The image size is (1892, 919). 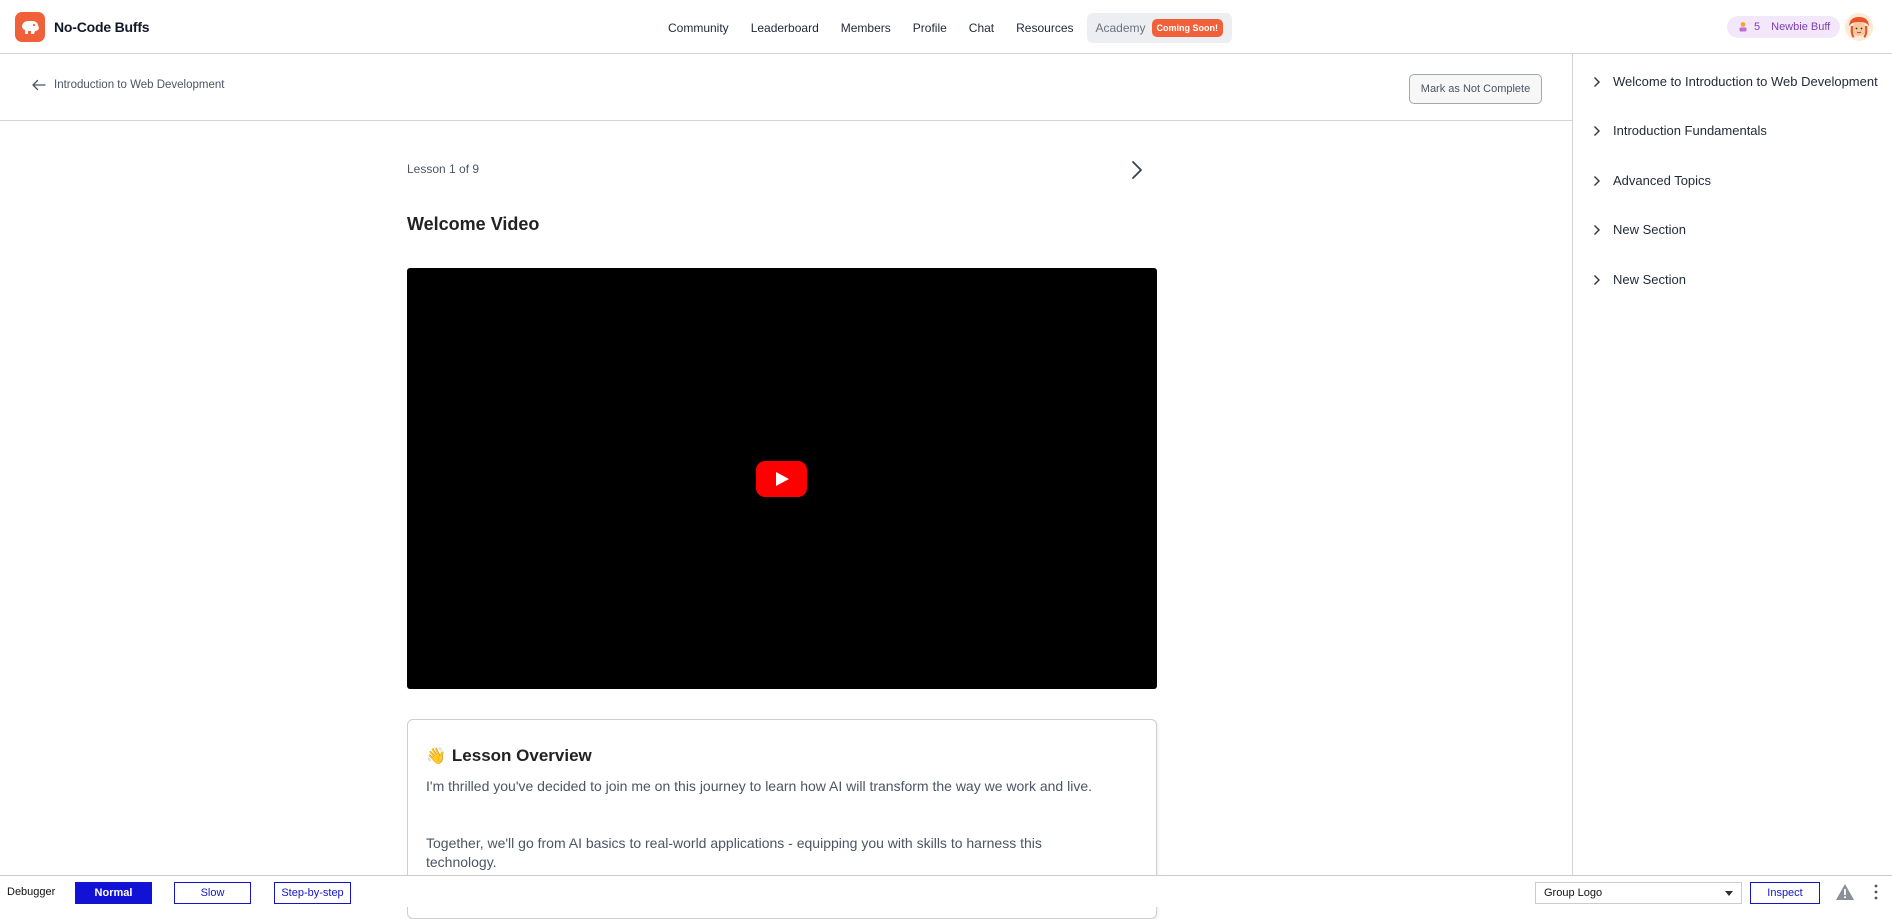 I want to click on trophy-icon, so click(x=1743, y=27).